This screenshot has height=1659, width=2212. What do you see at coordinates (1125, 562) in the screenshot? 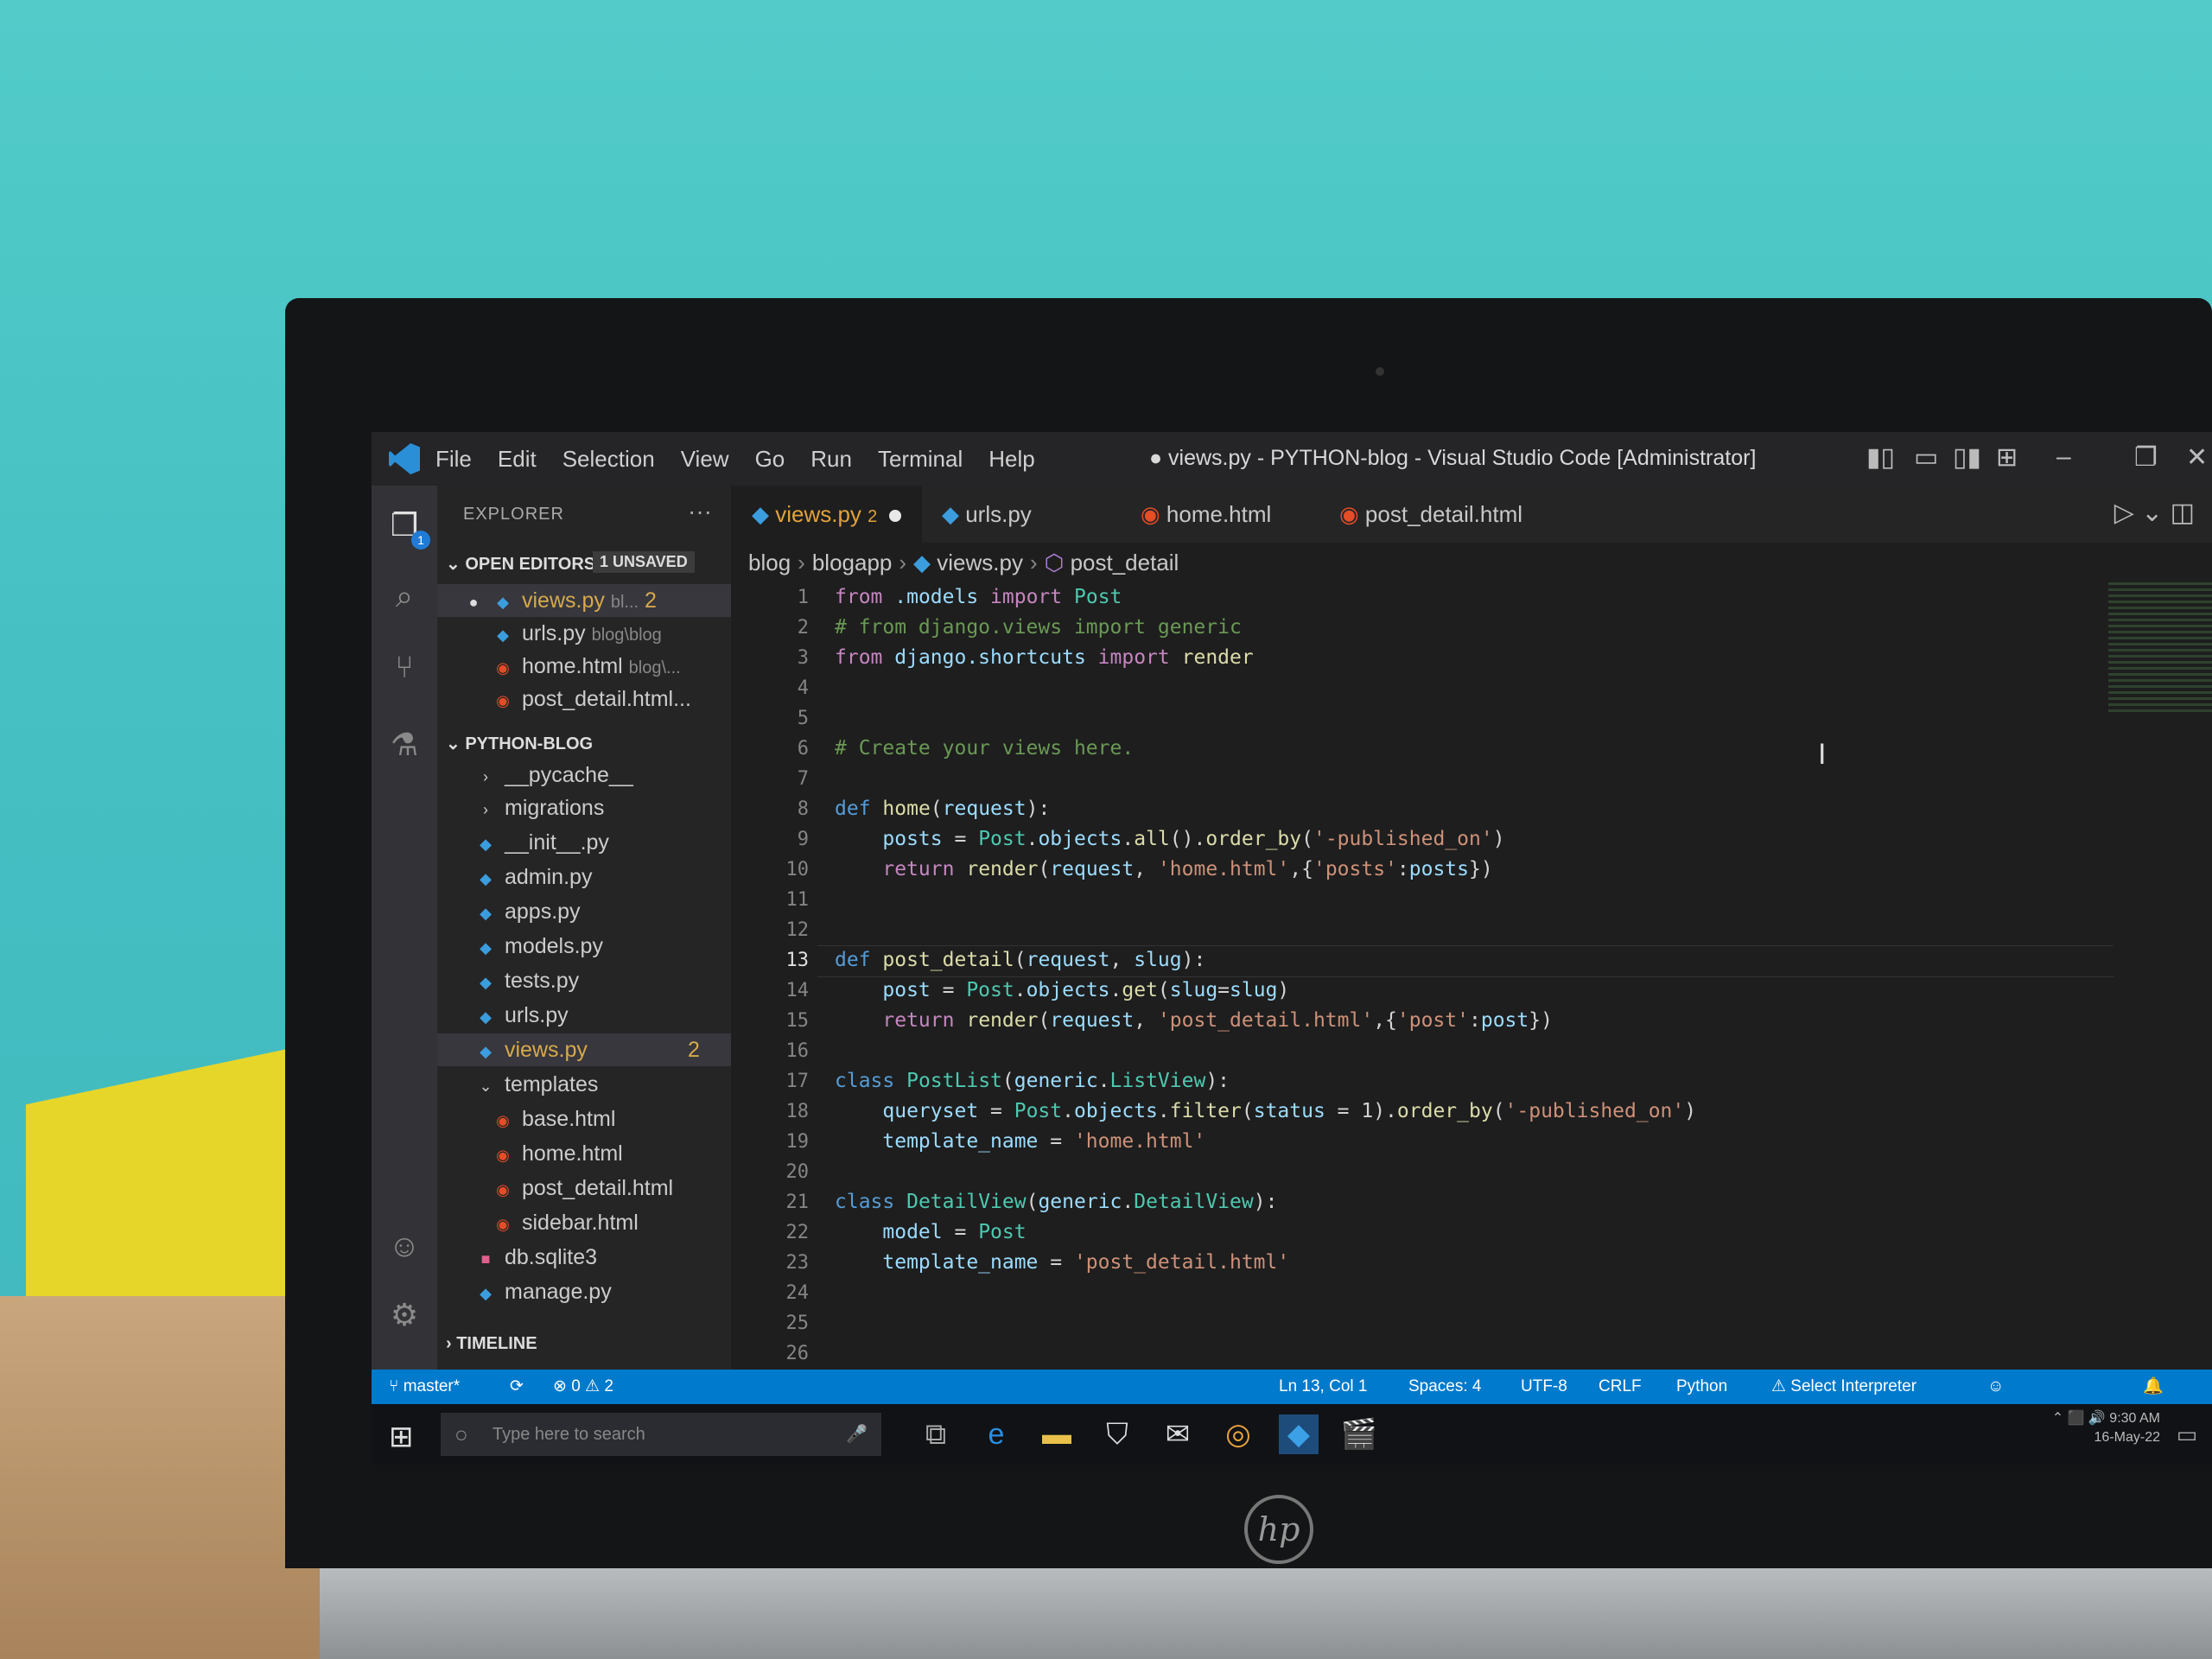
I see `breadcrumb-item: post_detail` at bounding box center [1125, 562].